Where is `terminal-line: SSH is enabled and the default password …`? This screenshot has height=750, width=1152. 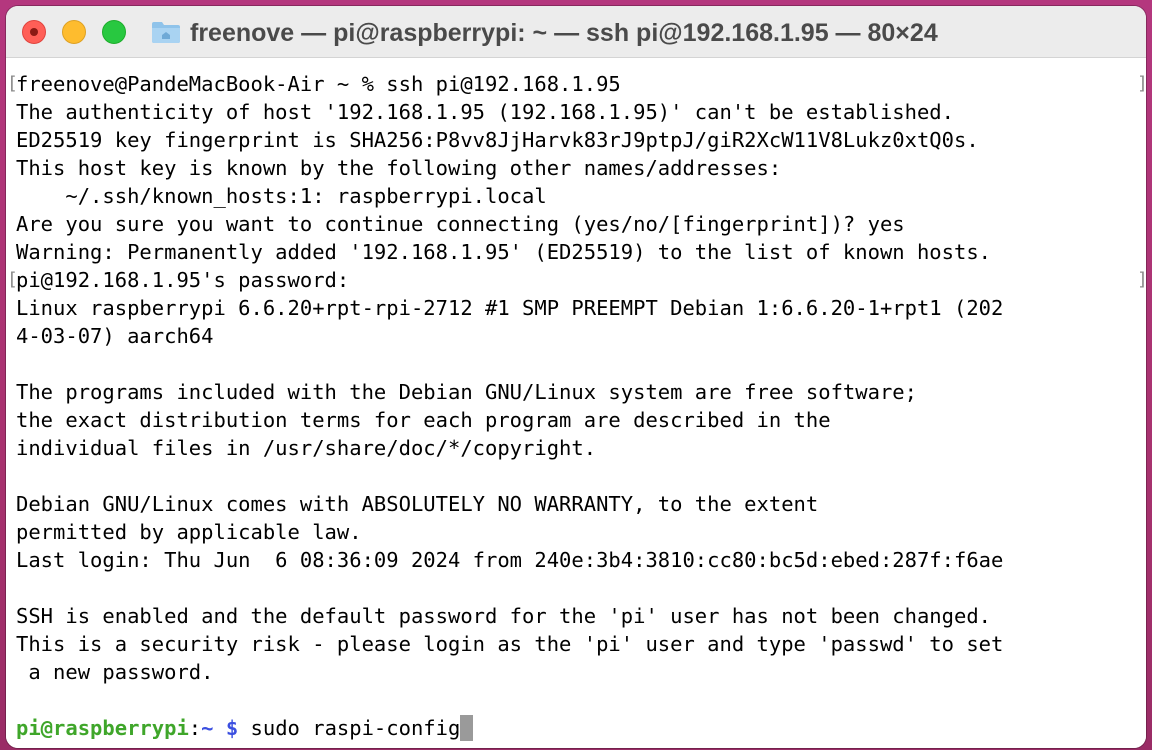 terminal-line: SSH is enabled and the default password … is located at coordinates (504, 616).